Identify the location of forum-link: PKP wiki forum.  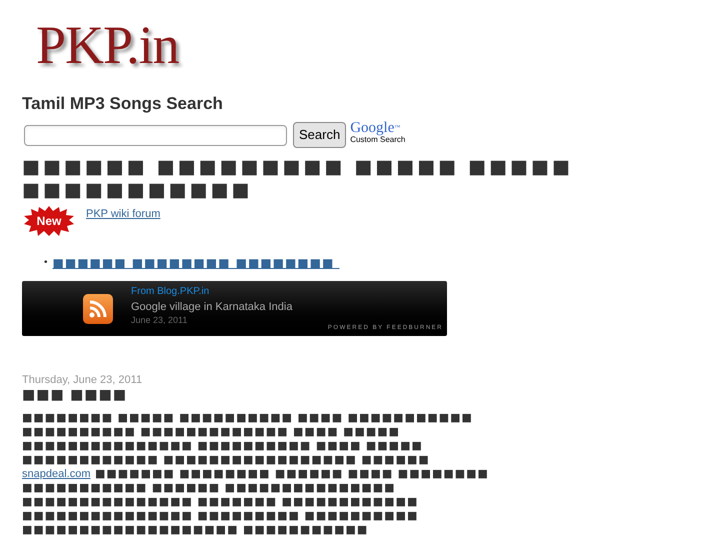
(123, 214).